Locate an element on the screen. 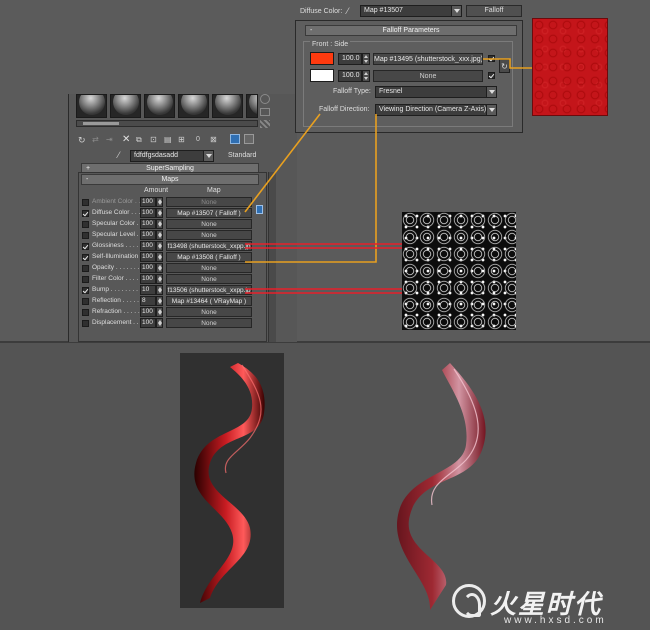 The width and height of the screenshot is (650, 630). falloff-type-dropdown: Fresnel is located at coordinates (436, 92).